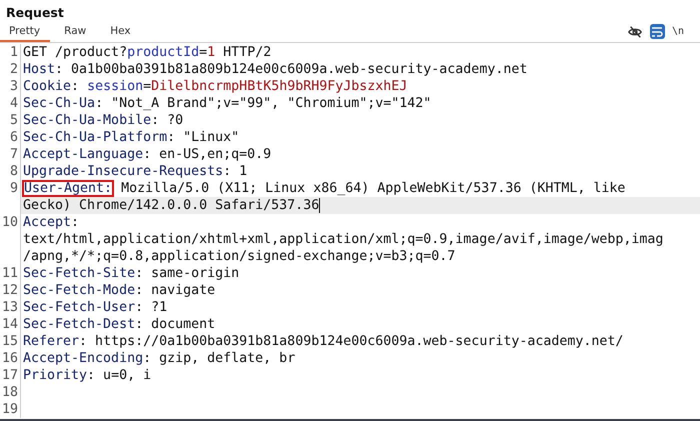 Image resolution: width=700 pixels, height=421 pixels. Describe the element at coordinates (247, 52) in the screenshot. I see `code-text: HTTP/2` at that location.